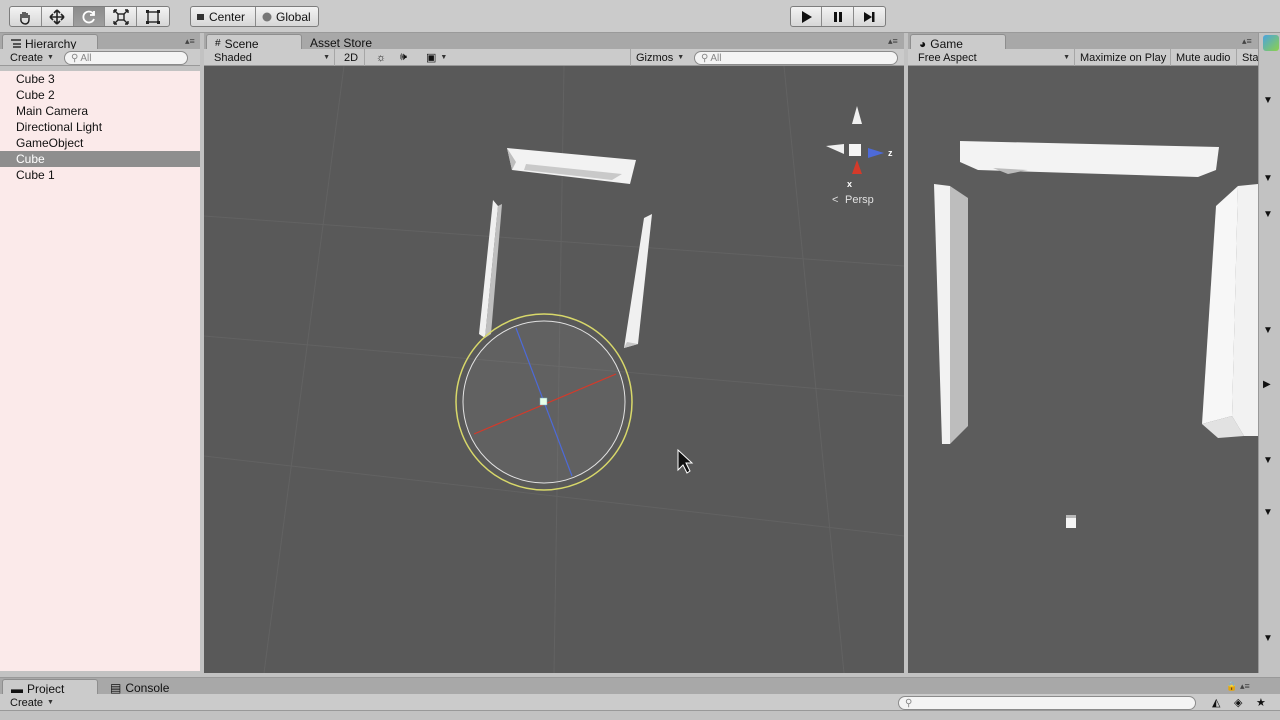 The width and height of the screenshot is (1280, 720). What do you see at coordinates (153, 16) in the screenshot?
I see `rect-tool-button` at bounding box center [153, 16].